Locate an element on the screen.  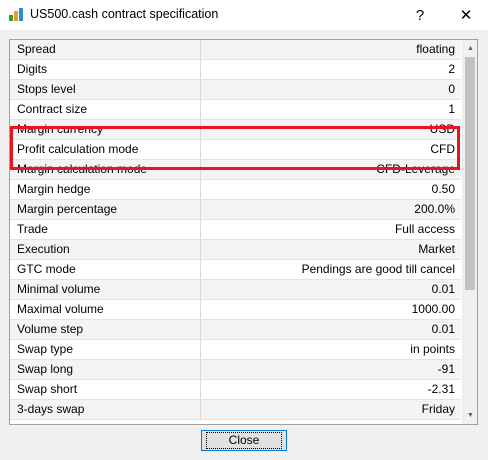
property-name-cell: Swap long is located at coordinates (105, 369).